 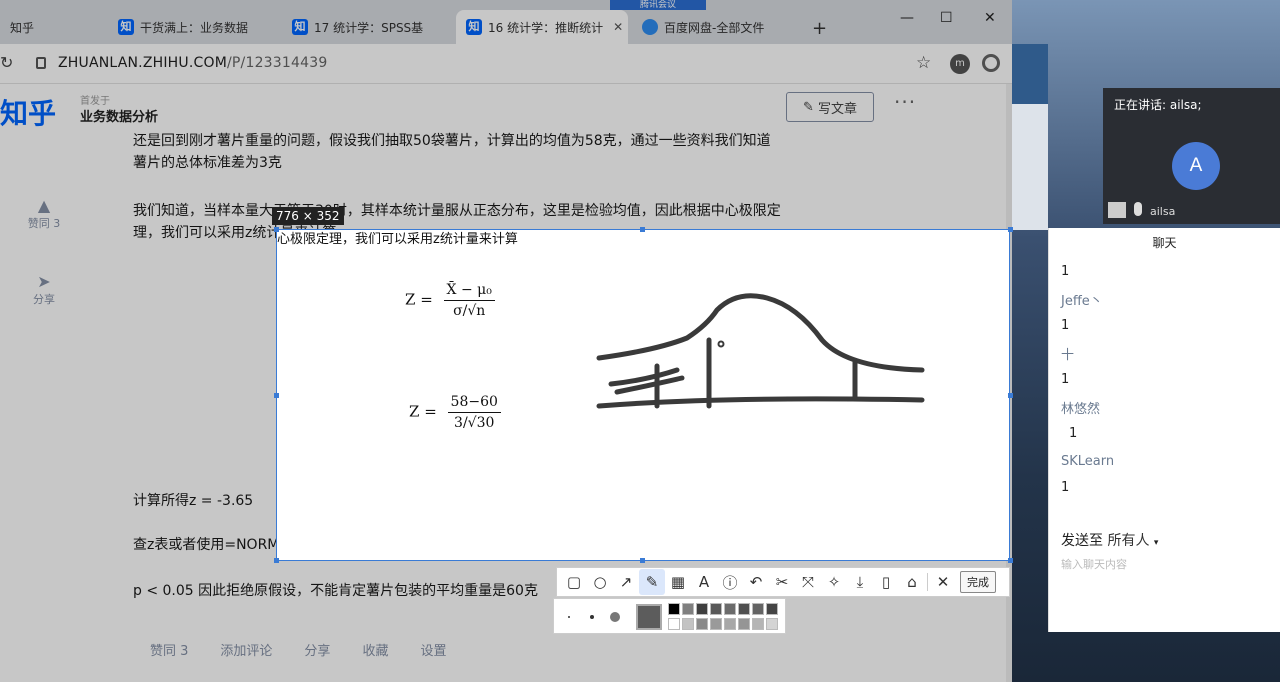 I want to click on chat-title: 聊天, so click(x=1164, y=243).